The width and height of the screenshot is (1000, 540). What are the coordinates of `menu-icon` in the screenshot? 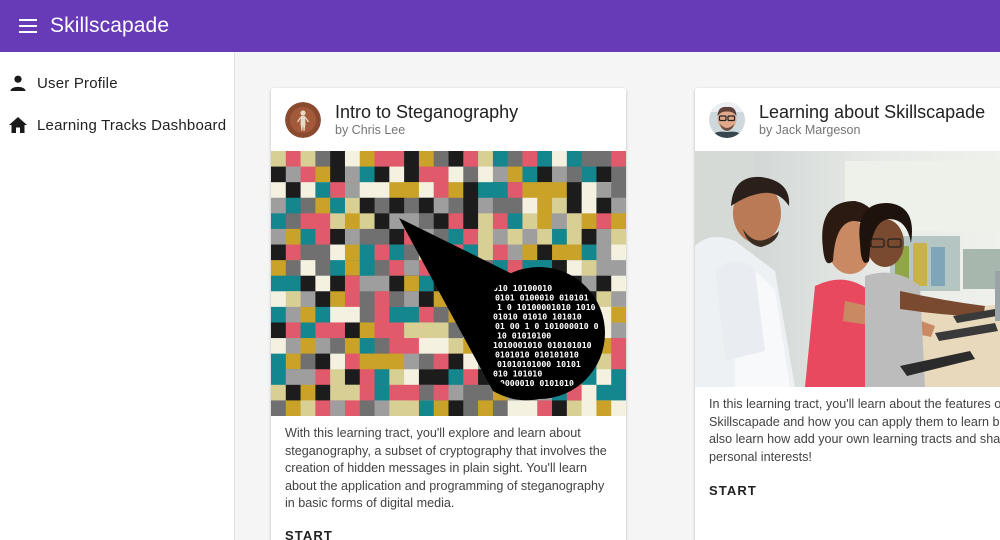 It's located at (28, 26).